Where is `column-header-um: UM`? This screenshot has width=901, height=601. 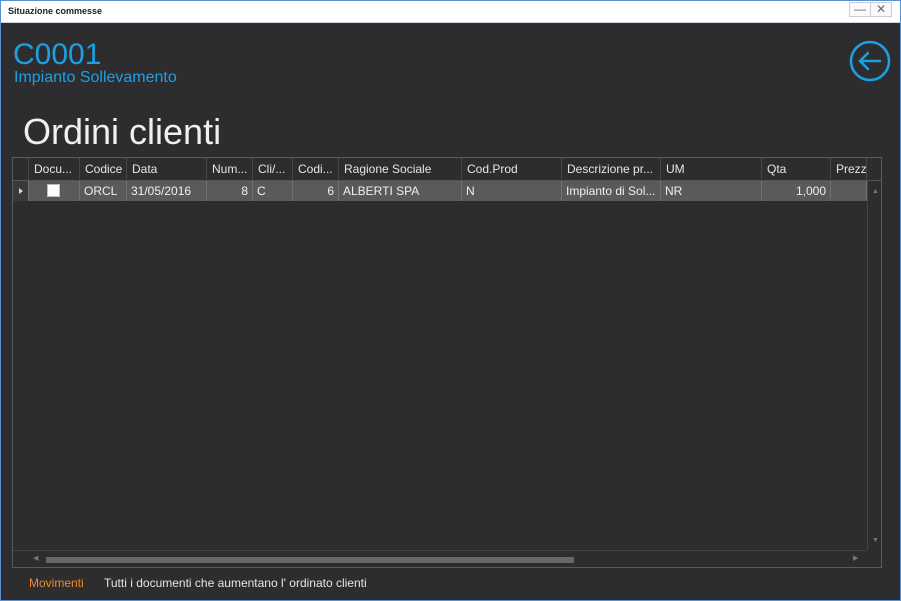 column-header-um: UM is located at coordinates (711, 169).